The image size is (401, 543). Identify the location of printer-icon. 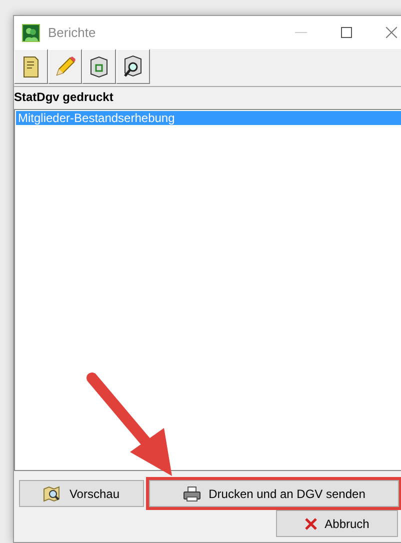
(191, 494).